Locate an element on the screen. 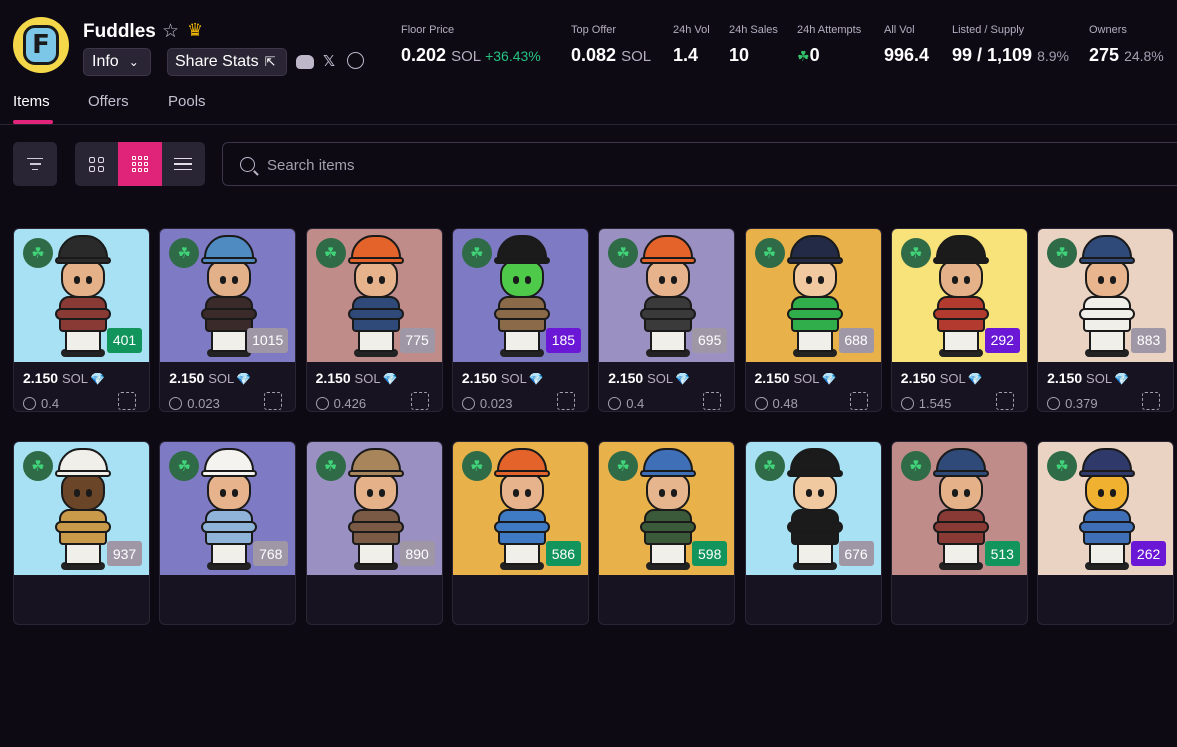 The image size is (1177, 747). nft-card: ☘ 883 2.150 SOL 💎 0.379 is located at coordinates (1106, 319).